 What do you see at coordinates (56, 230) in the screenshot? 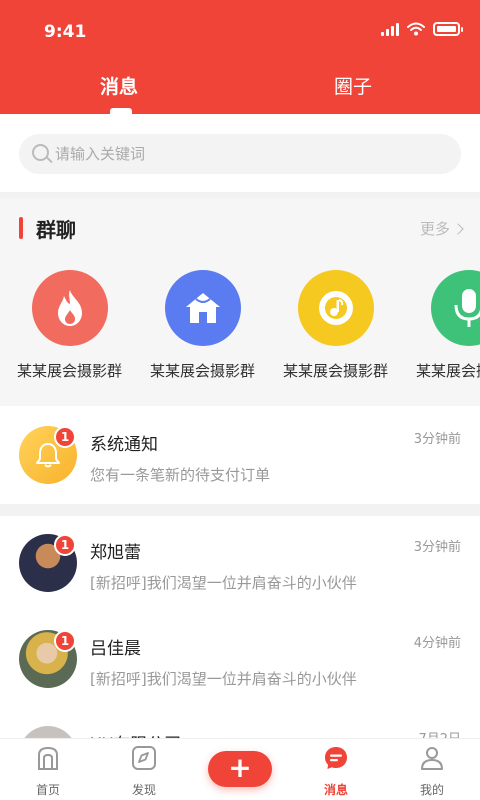
I see `group-chat-title: 群聊` at bounding box center [56, 230].